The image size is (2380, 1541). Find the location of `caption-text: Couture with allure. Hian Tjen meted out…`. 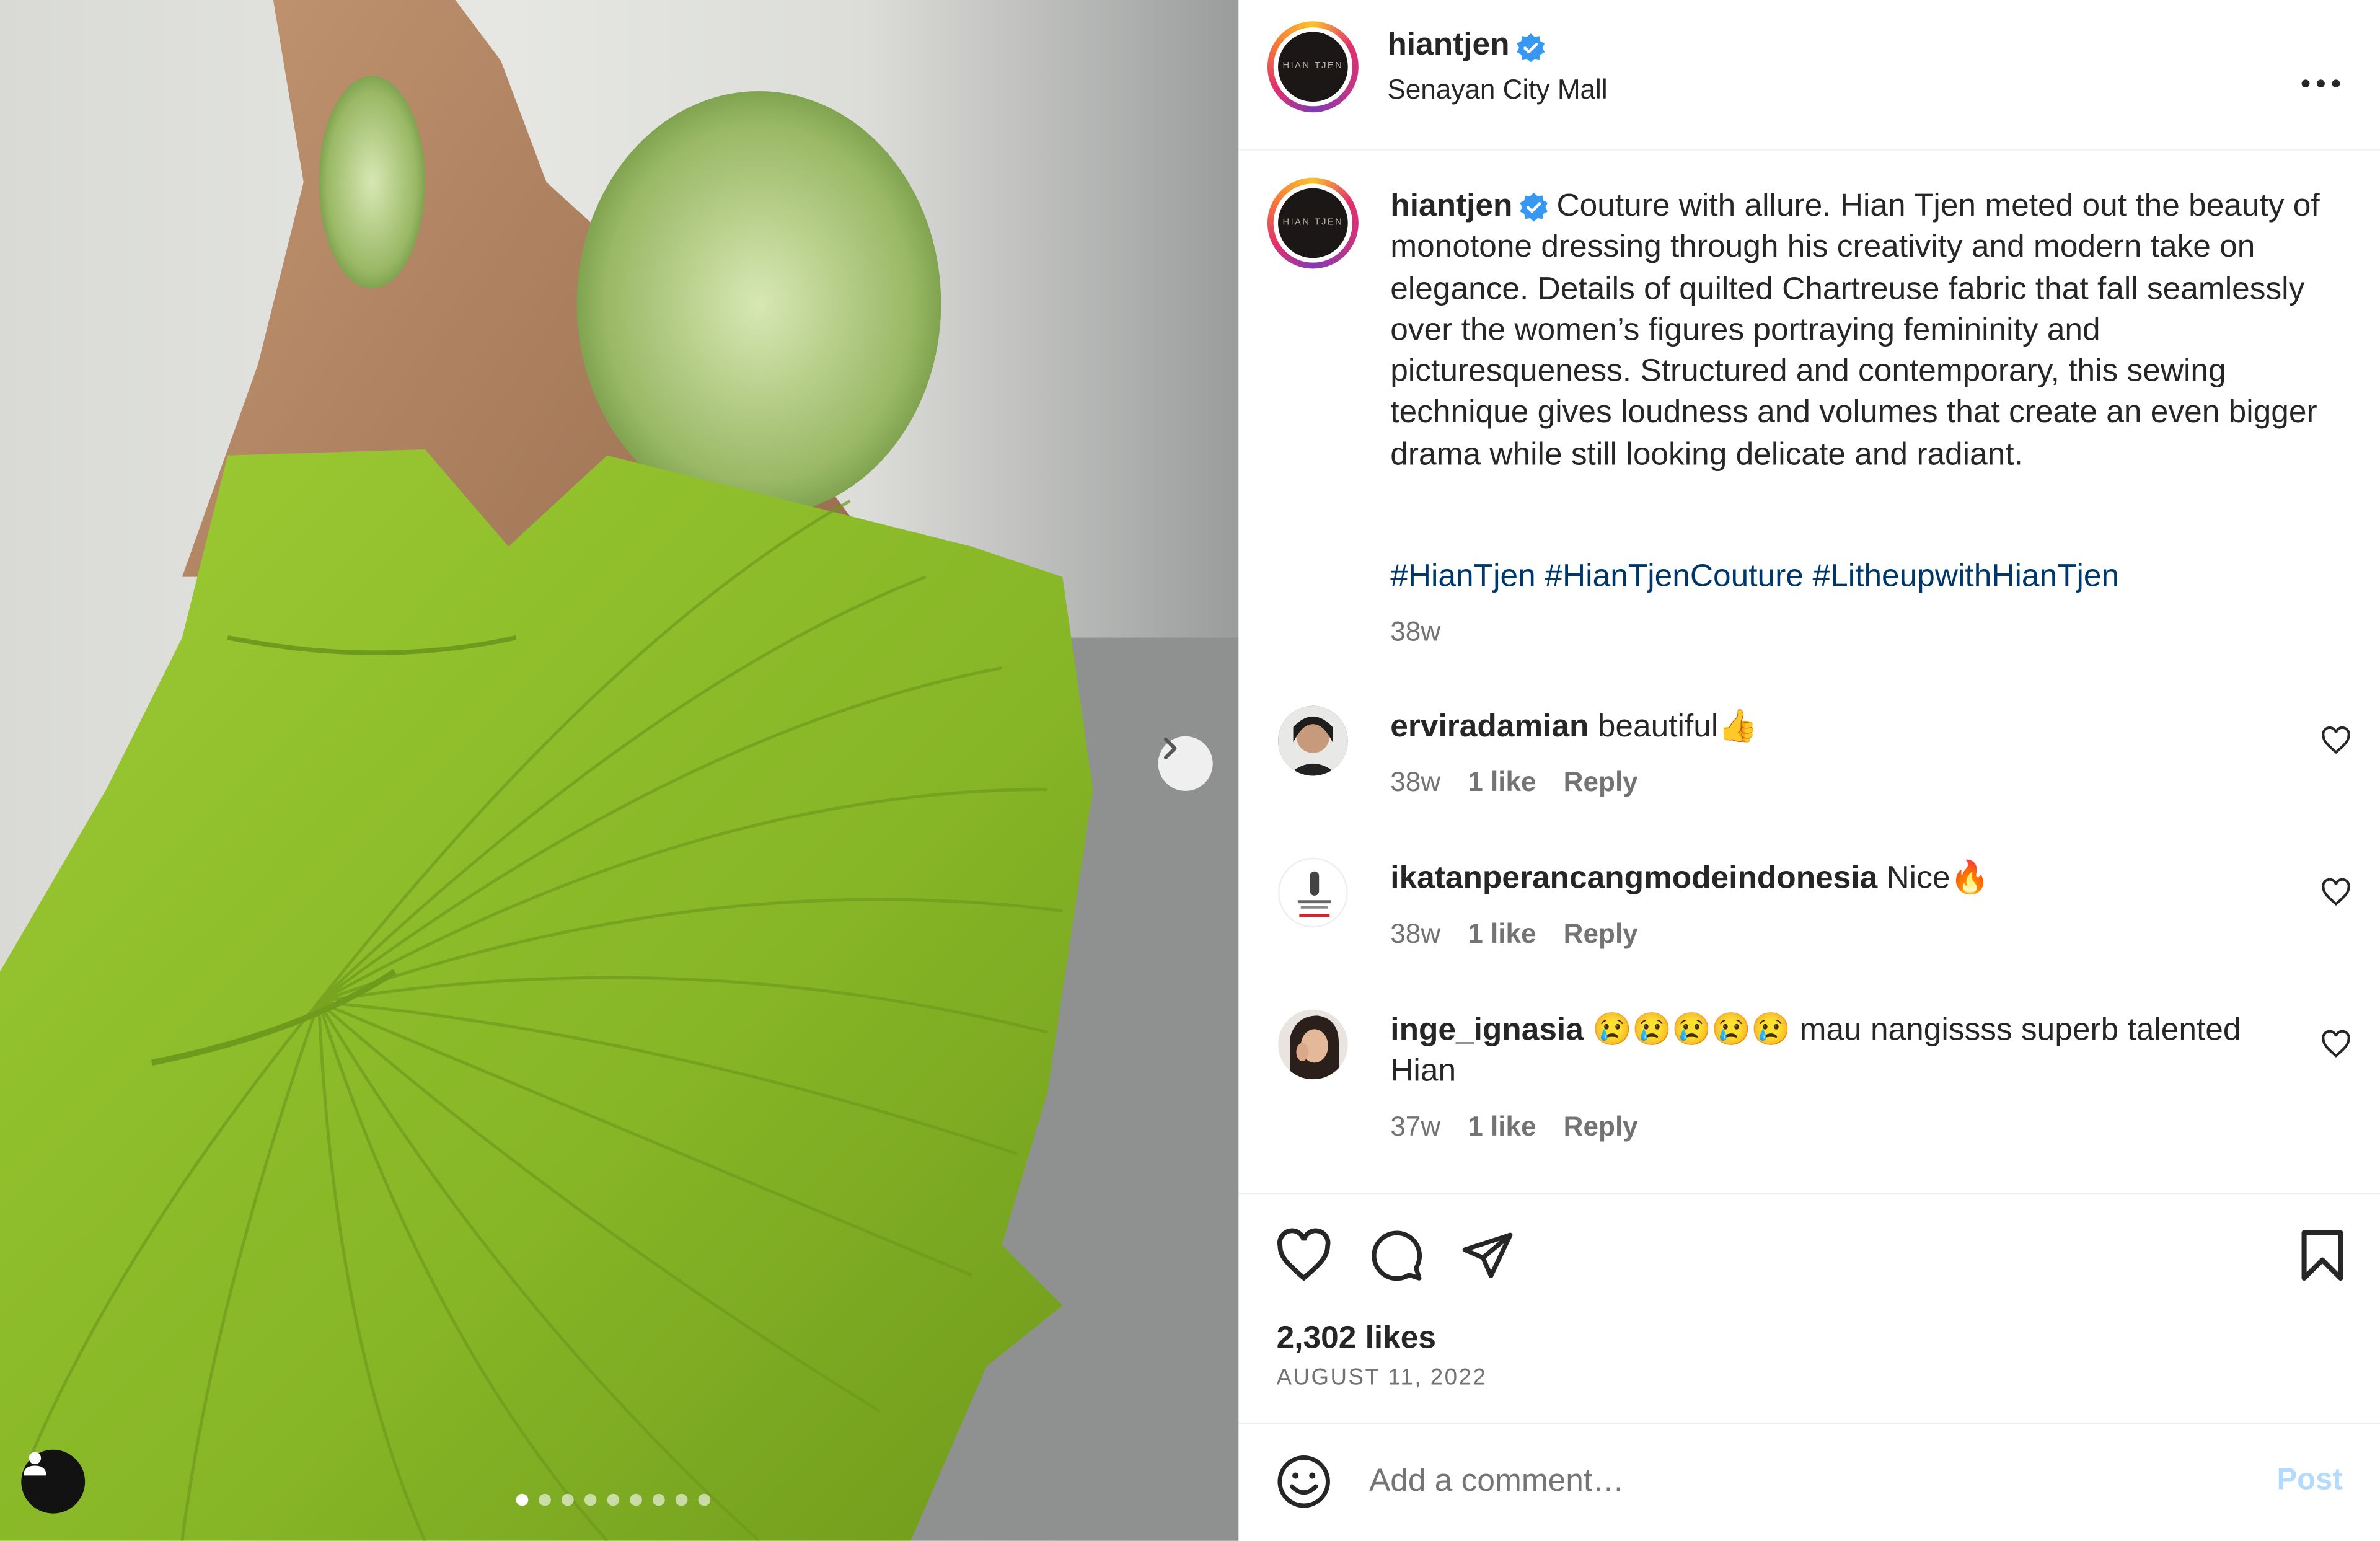

caption-text: Couture with allure. Hian Tjen meted out… is located at coordinates (1855, 330).